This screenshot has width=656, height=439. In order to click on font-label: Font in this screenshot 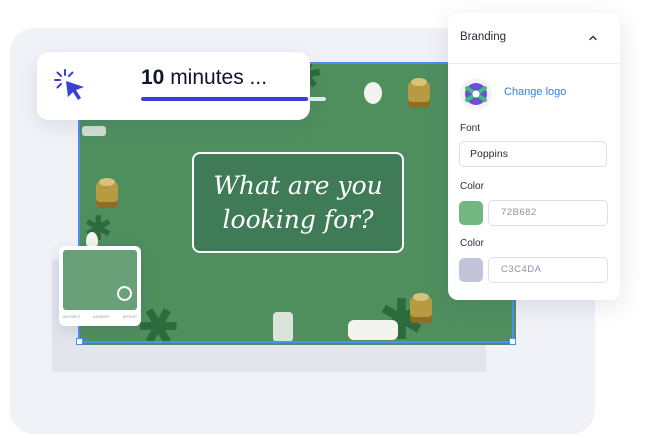, I will do `click(470, 128)`.